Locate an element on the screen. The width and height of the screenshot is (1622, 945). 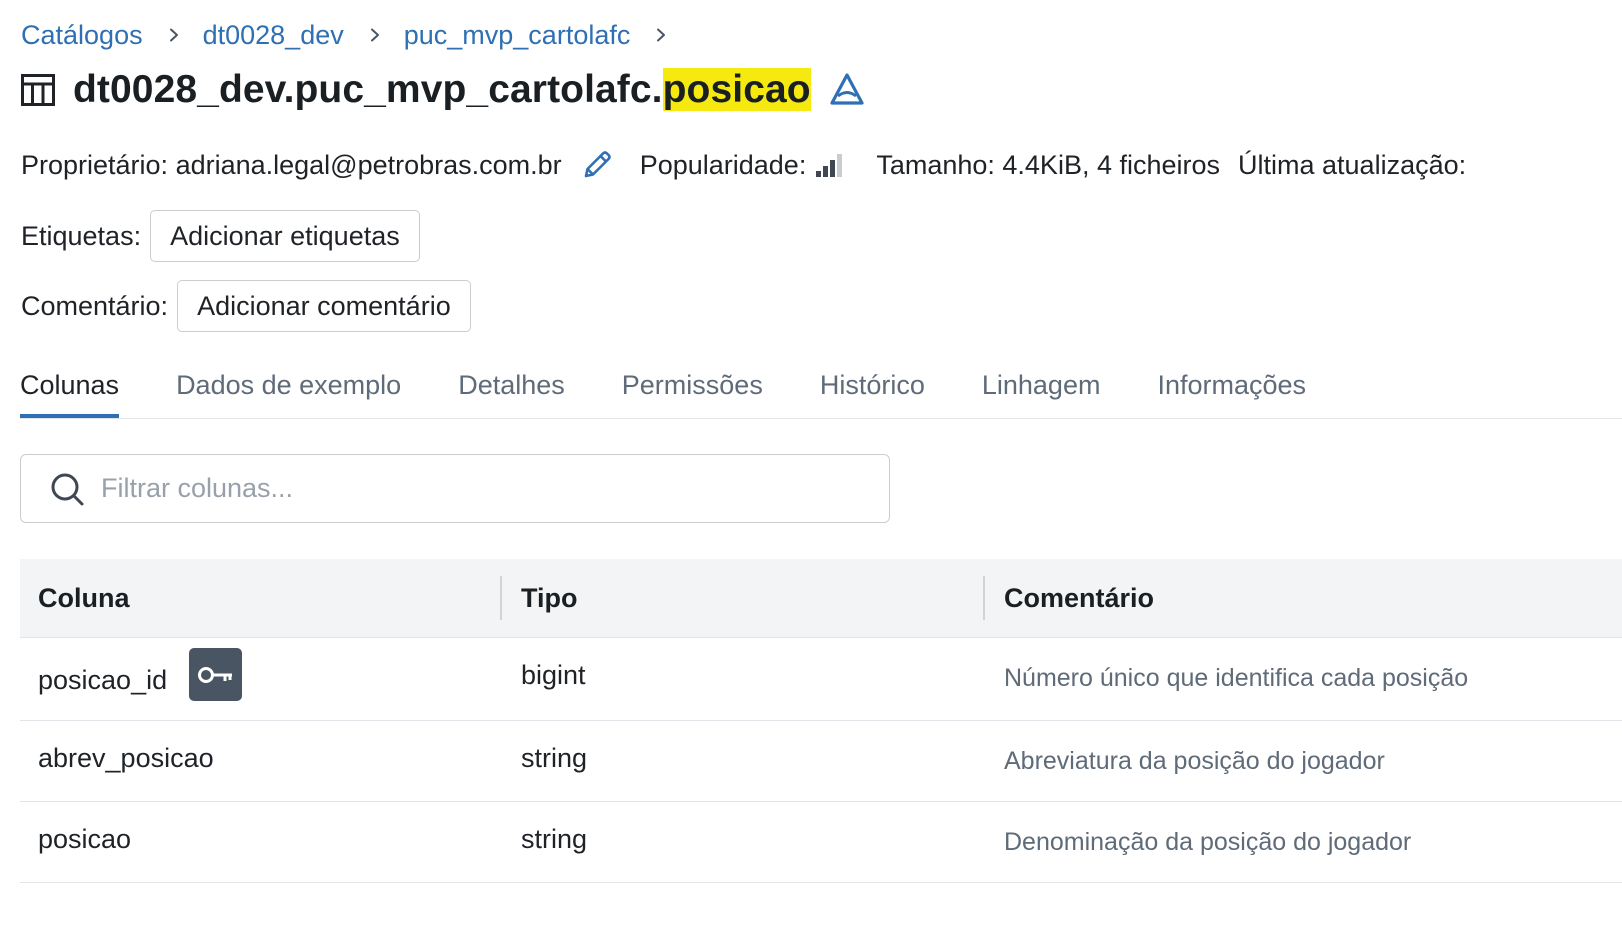
popularity-bars-icon is located at coordinates (829, 165).